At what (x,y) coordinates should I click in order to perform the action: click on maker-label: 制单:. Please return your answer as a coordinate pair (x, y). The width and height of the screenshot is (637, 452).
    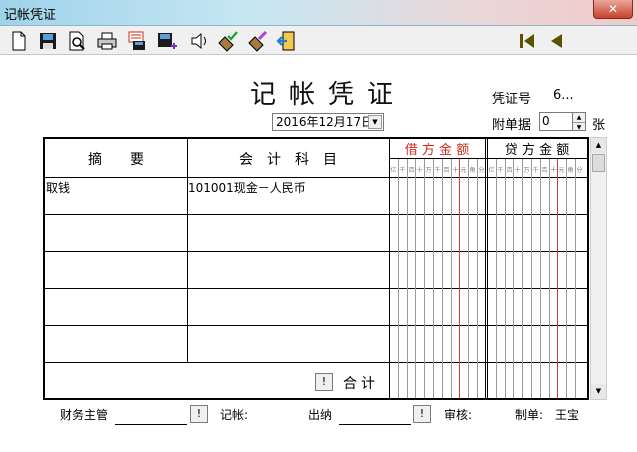
    Looking at the image, I should click on (529, 415).